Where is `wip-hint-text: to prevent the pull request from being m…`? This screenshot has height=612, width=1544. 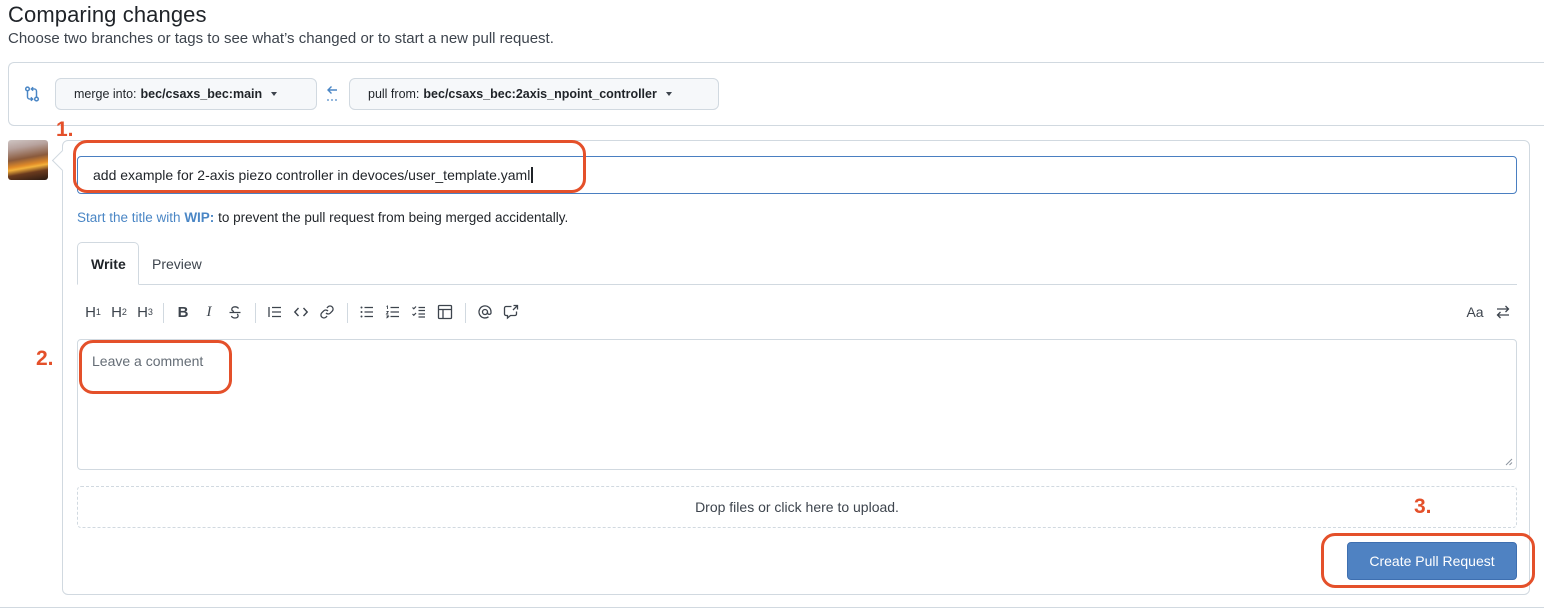 wip-hint-text: to prevent the pull request from being m… is located at coordinates (391, 217).